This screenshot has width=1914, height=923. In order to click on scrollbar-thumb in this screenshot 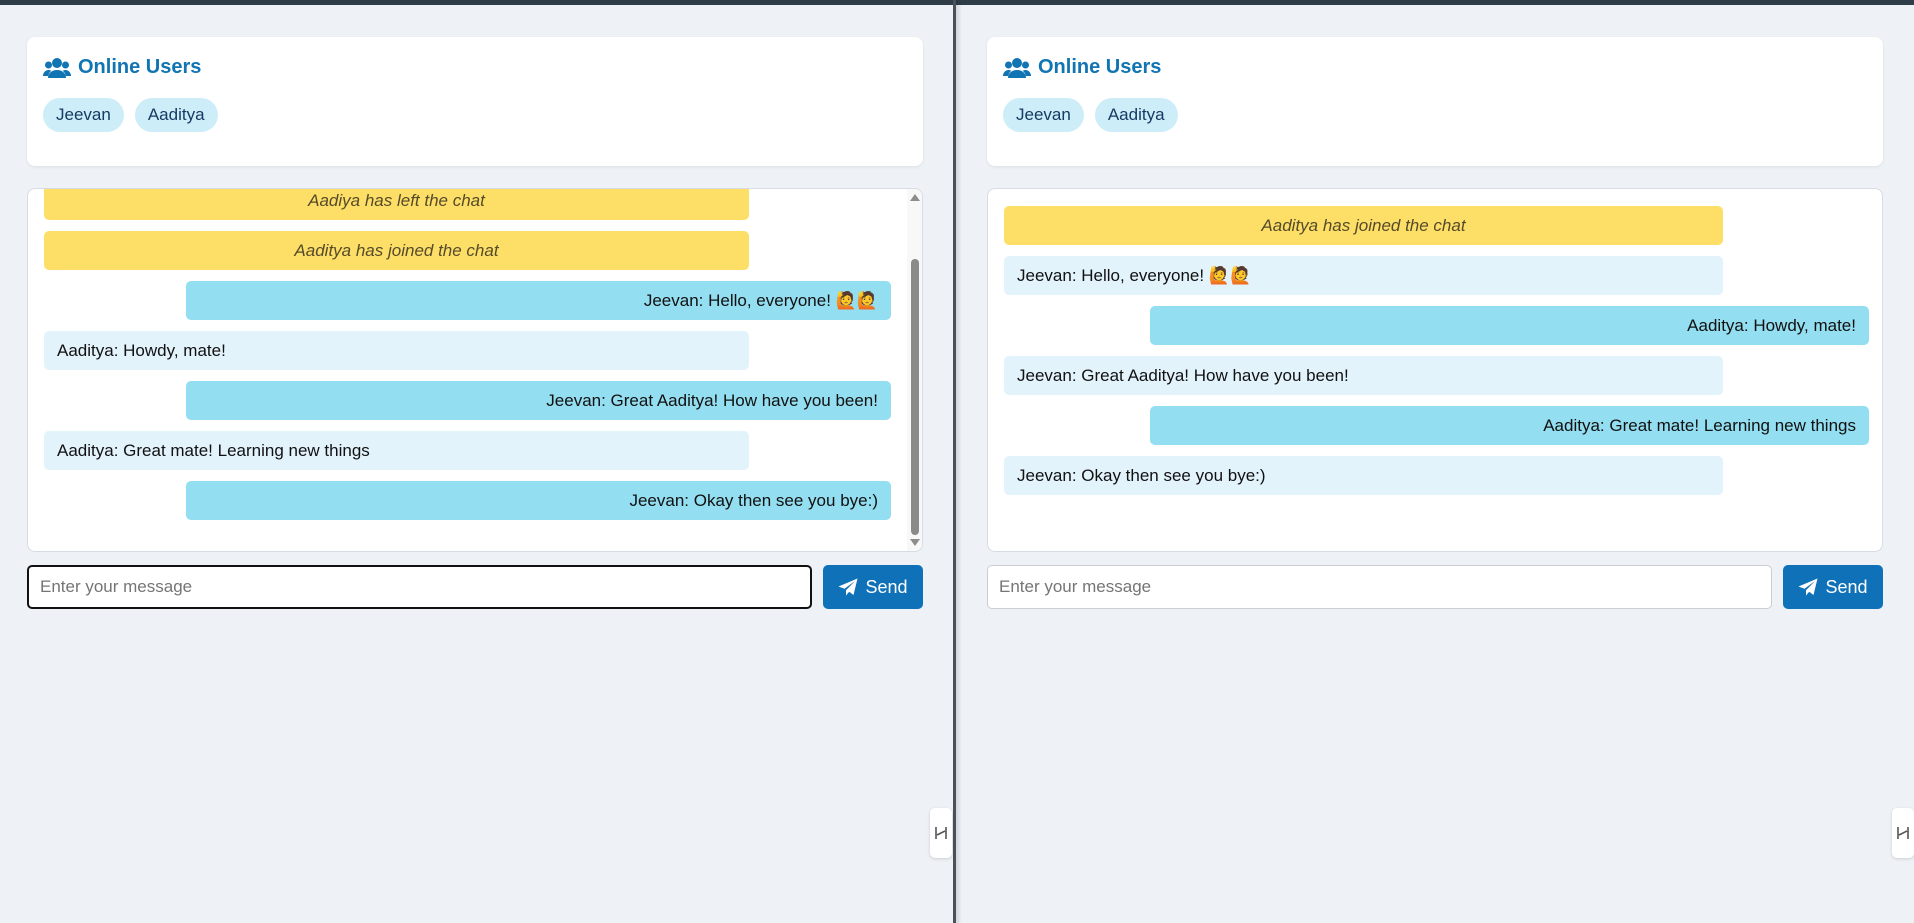, I will do `click(915, 397)`.